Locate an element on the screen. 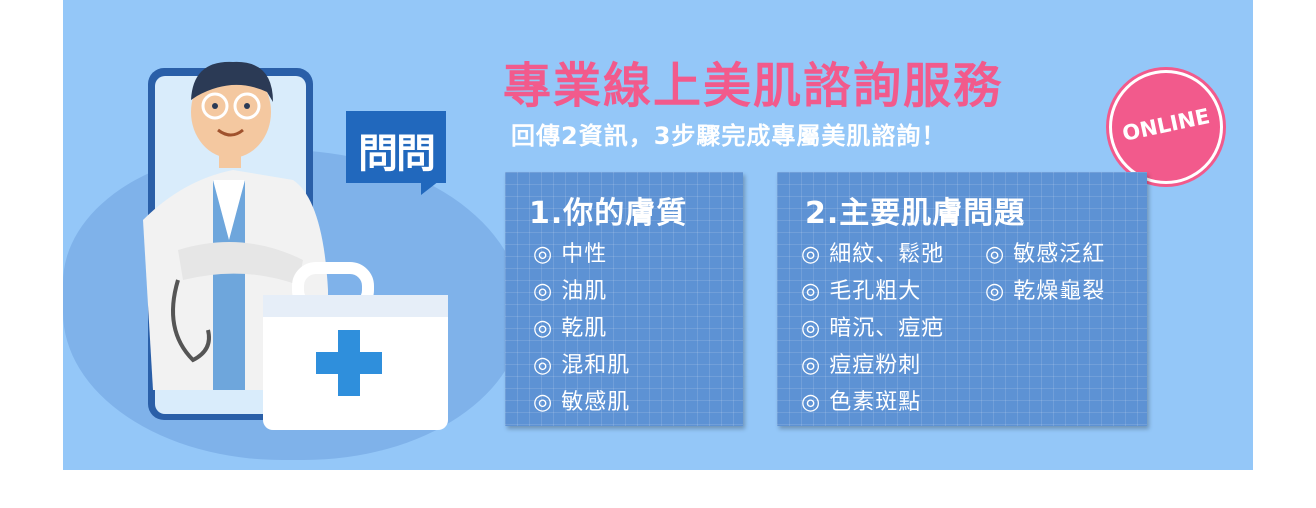 The image size is (1316, 508). list-item: ◎ 色素斑點 is located at coordinates (861, 402).